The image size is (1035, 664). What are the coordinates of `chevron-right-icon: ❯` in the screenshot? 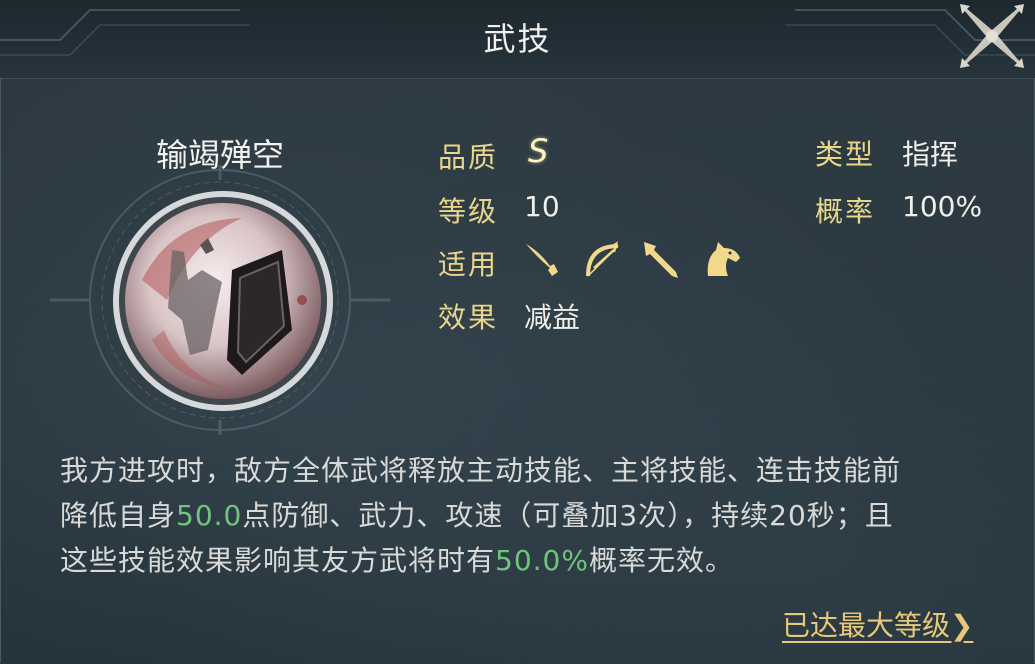 It's located at (962, 625).